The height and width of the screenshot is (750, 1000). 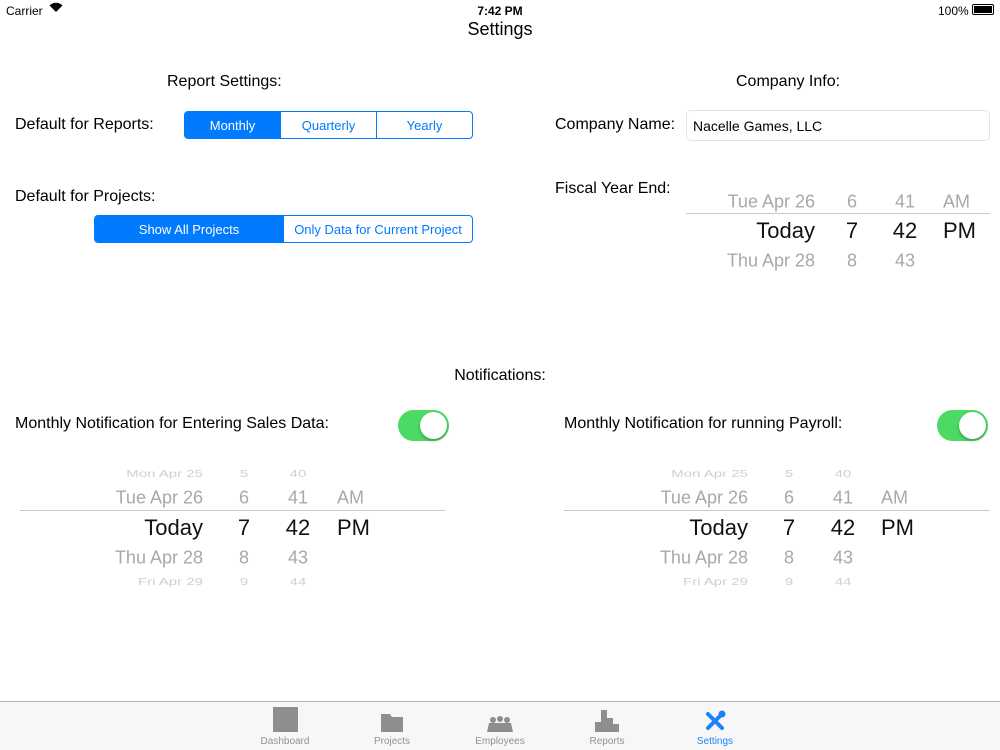 I want to click on company-name-label: Company Name:, so click(x=615, y=124).